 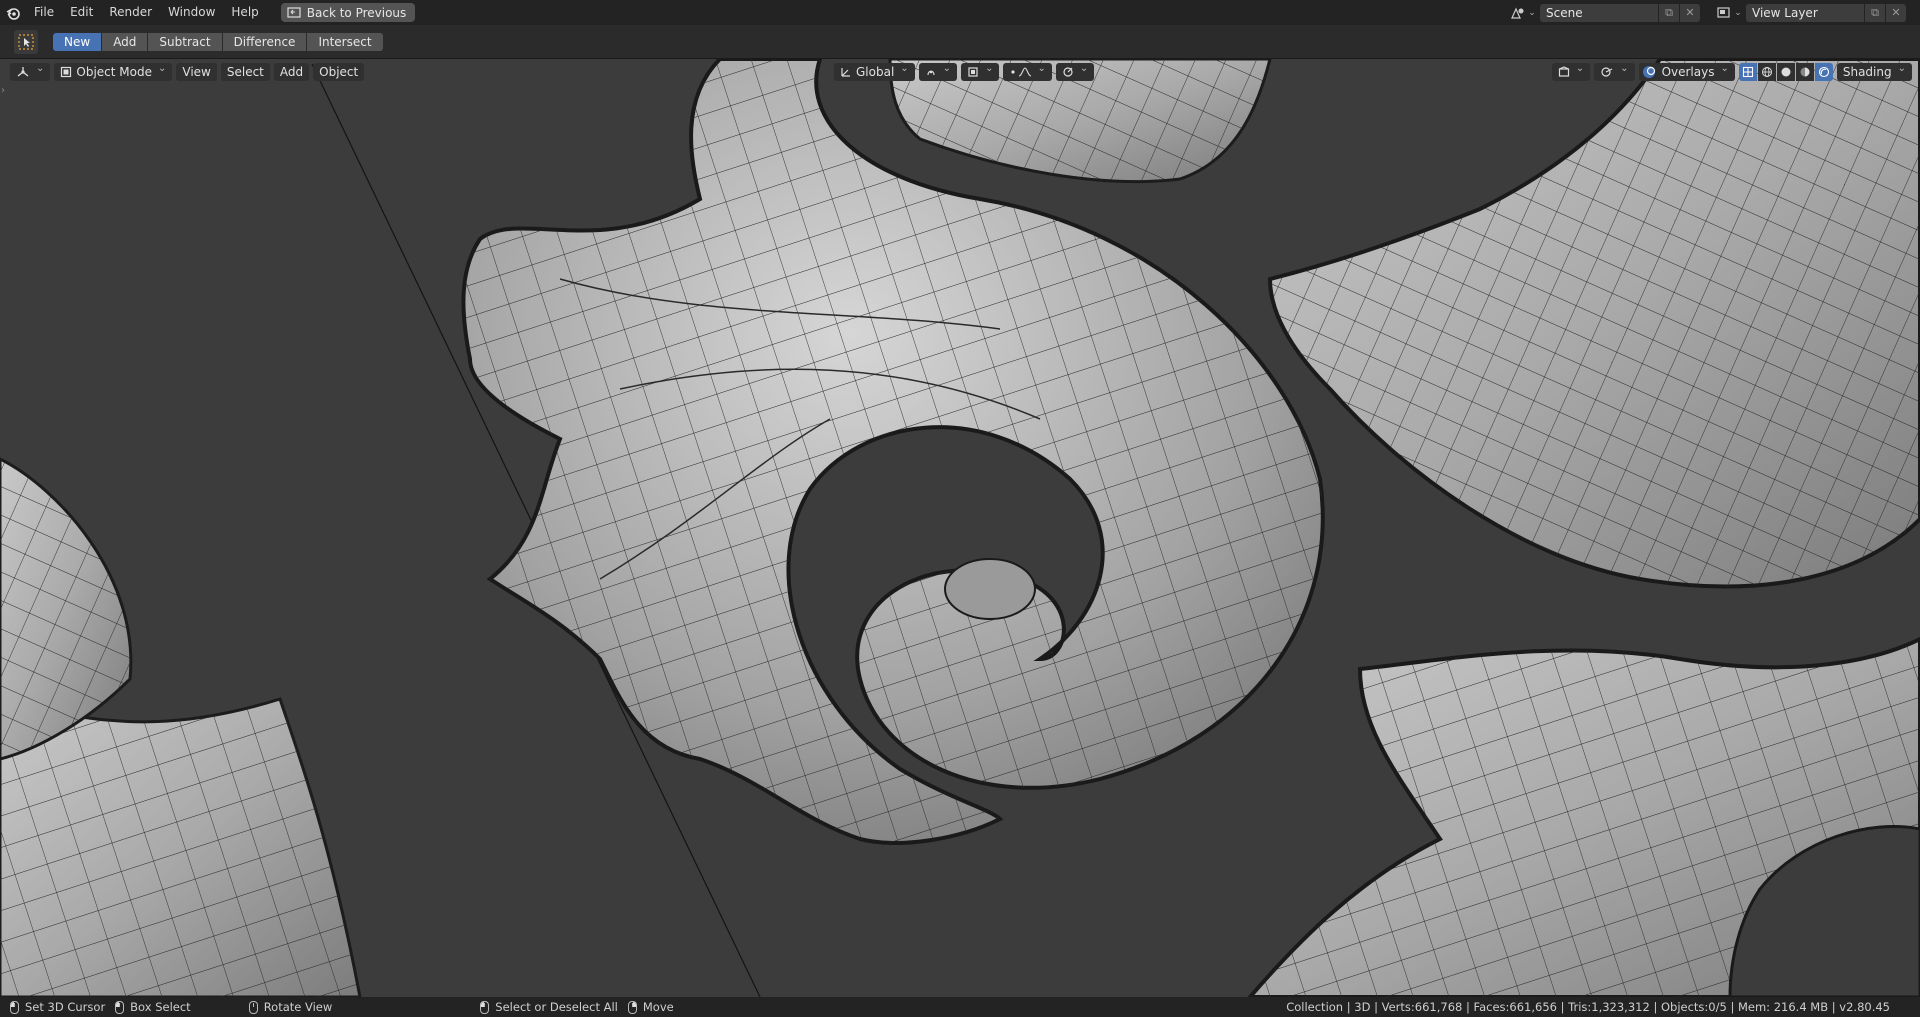 I want to click on hint-label: Select or Deselect All, so click(x=556, y=1007).